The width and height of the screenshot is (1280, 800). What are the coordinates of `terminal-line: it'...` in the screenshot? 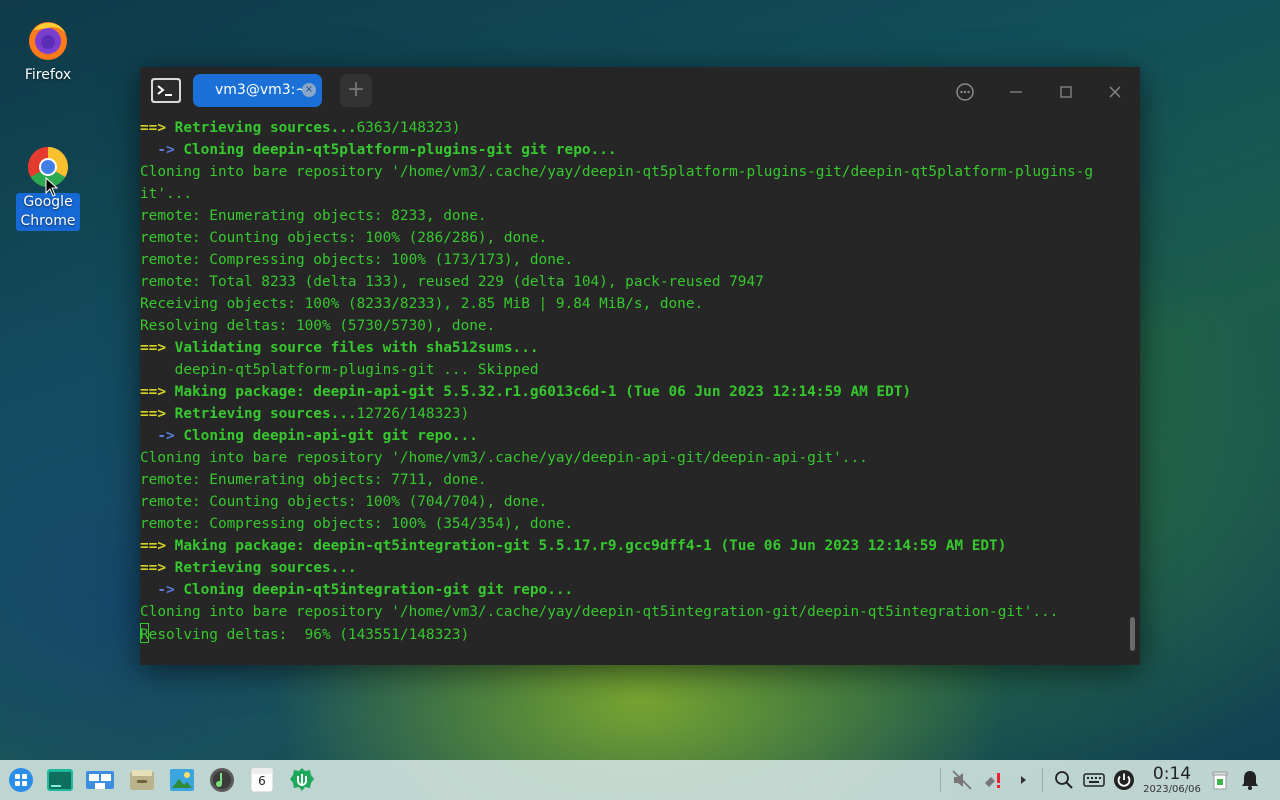 It's located at (640, 194).